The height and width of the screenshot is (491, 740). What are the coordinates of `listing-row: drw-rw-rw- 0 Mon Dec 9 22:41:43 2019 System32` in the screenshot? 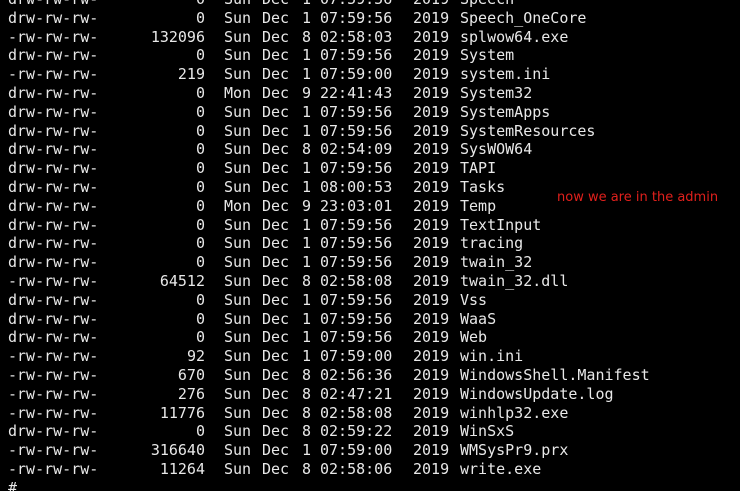 It's located at (370, 93).